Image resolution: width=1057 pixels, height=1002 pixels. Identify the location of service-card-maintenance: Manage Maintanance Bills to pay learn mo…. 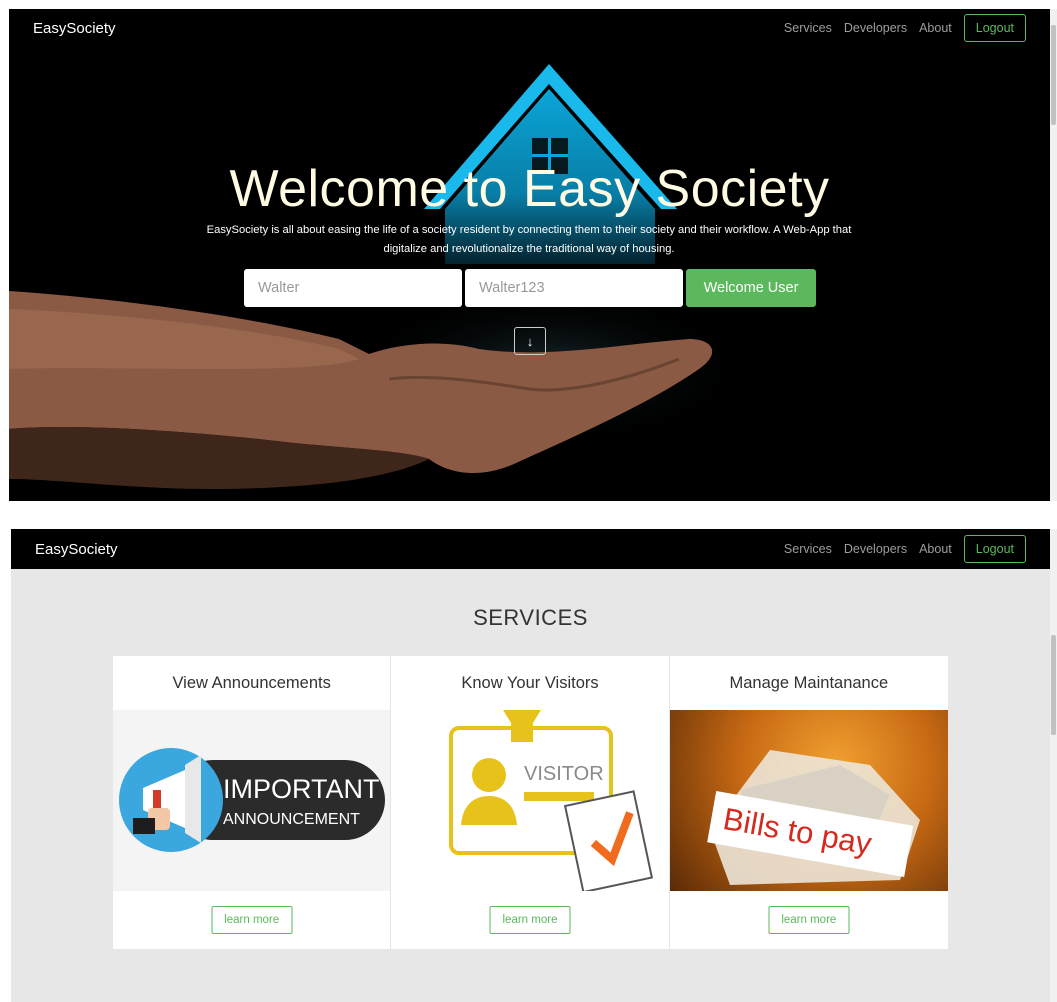
(808, 802).